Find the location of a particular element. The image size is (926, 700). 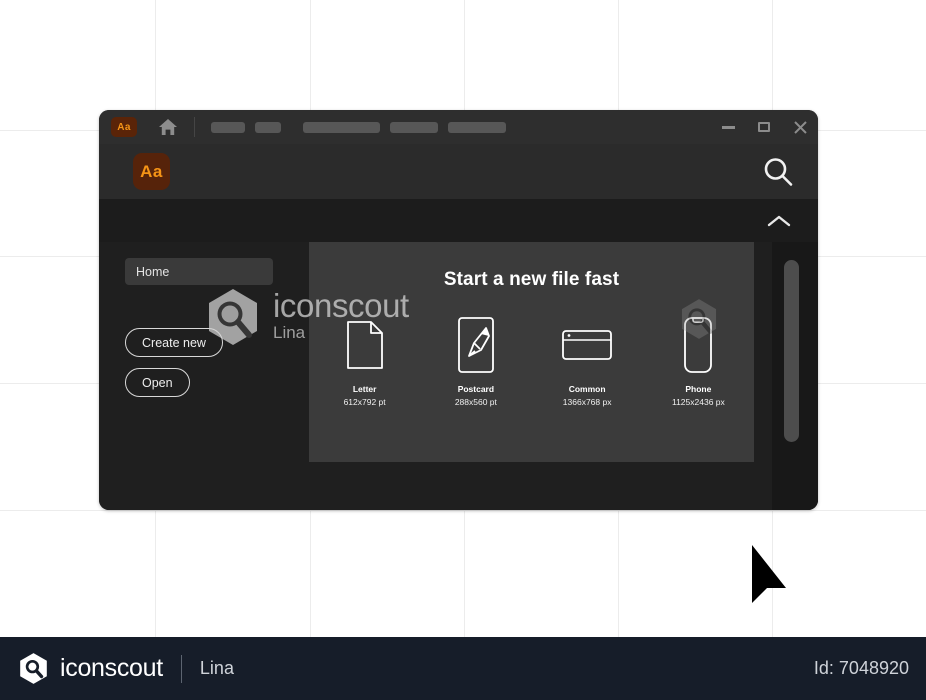

phone-icon is located at coordinates (698, 345).